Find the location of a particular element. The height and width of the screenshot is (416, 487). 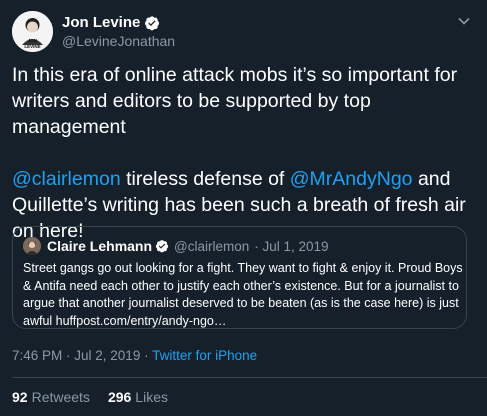

svg-text: JON is located at coordinates (32, 40).